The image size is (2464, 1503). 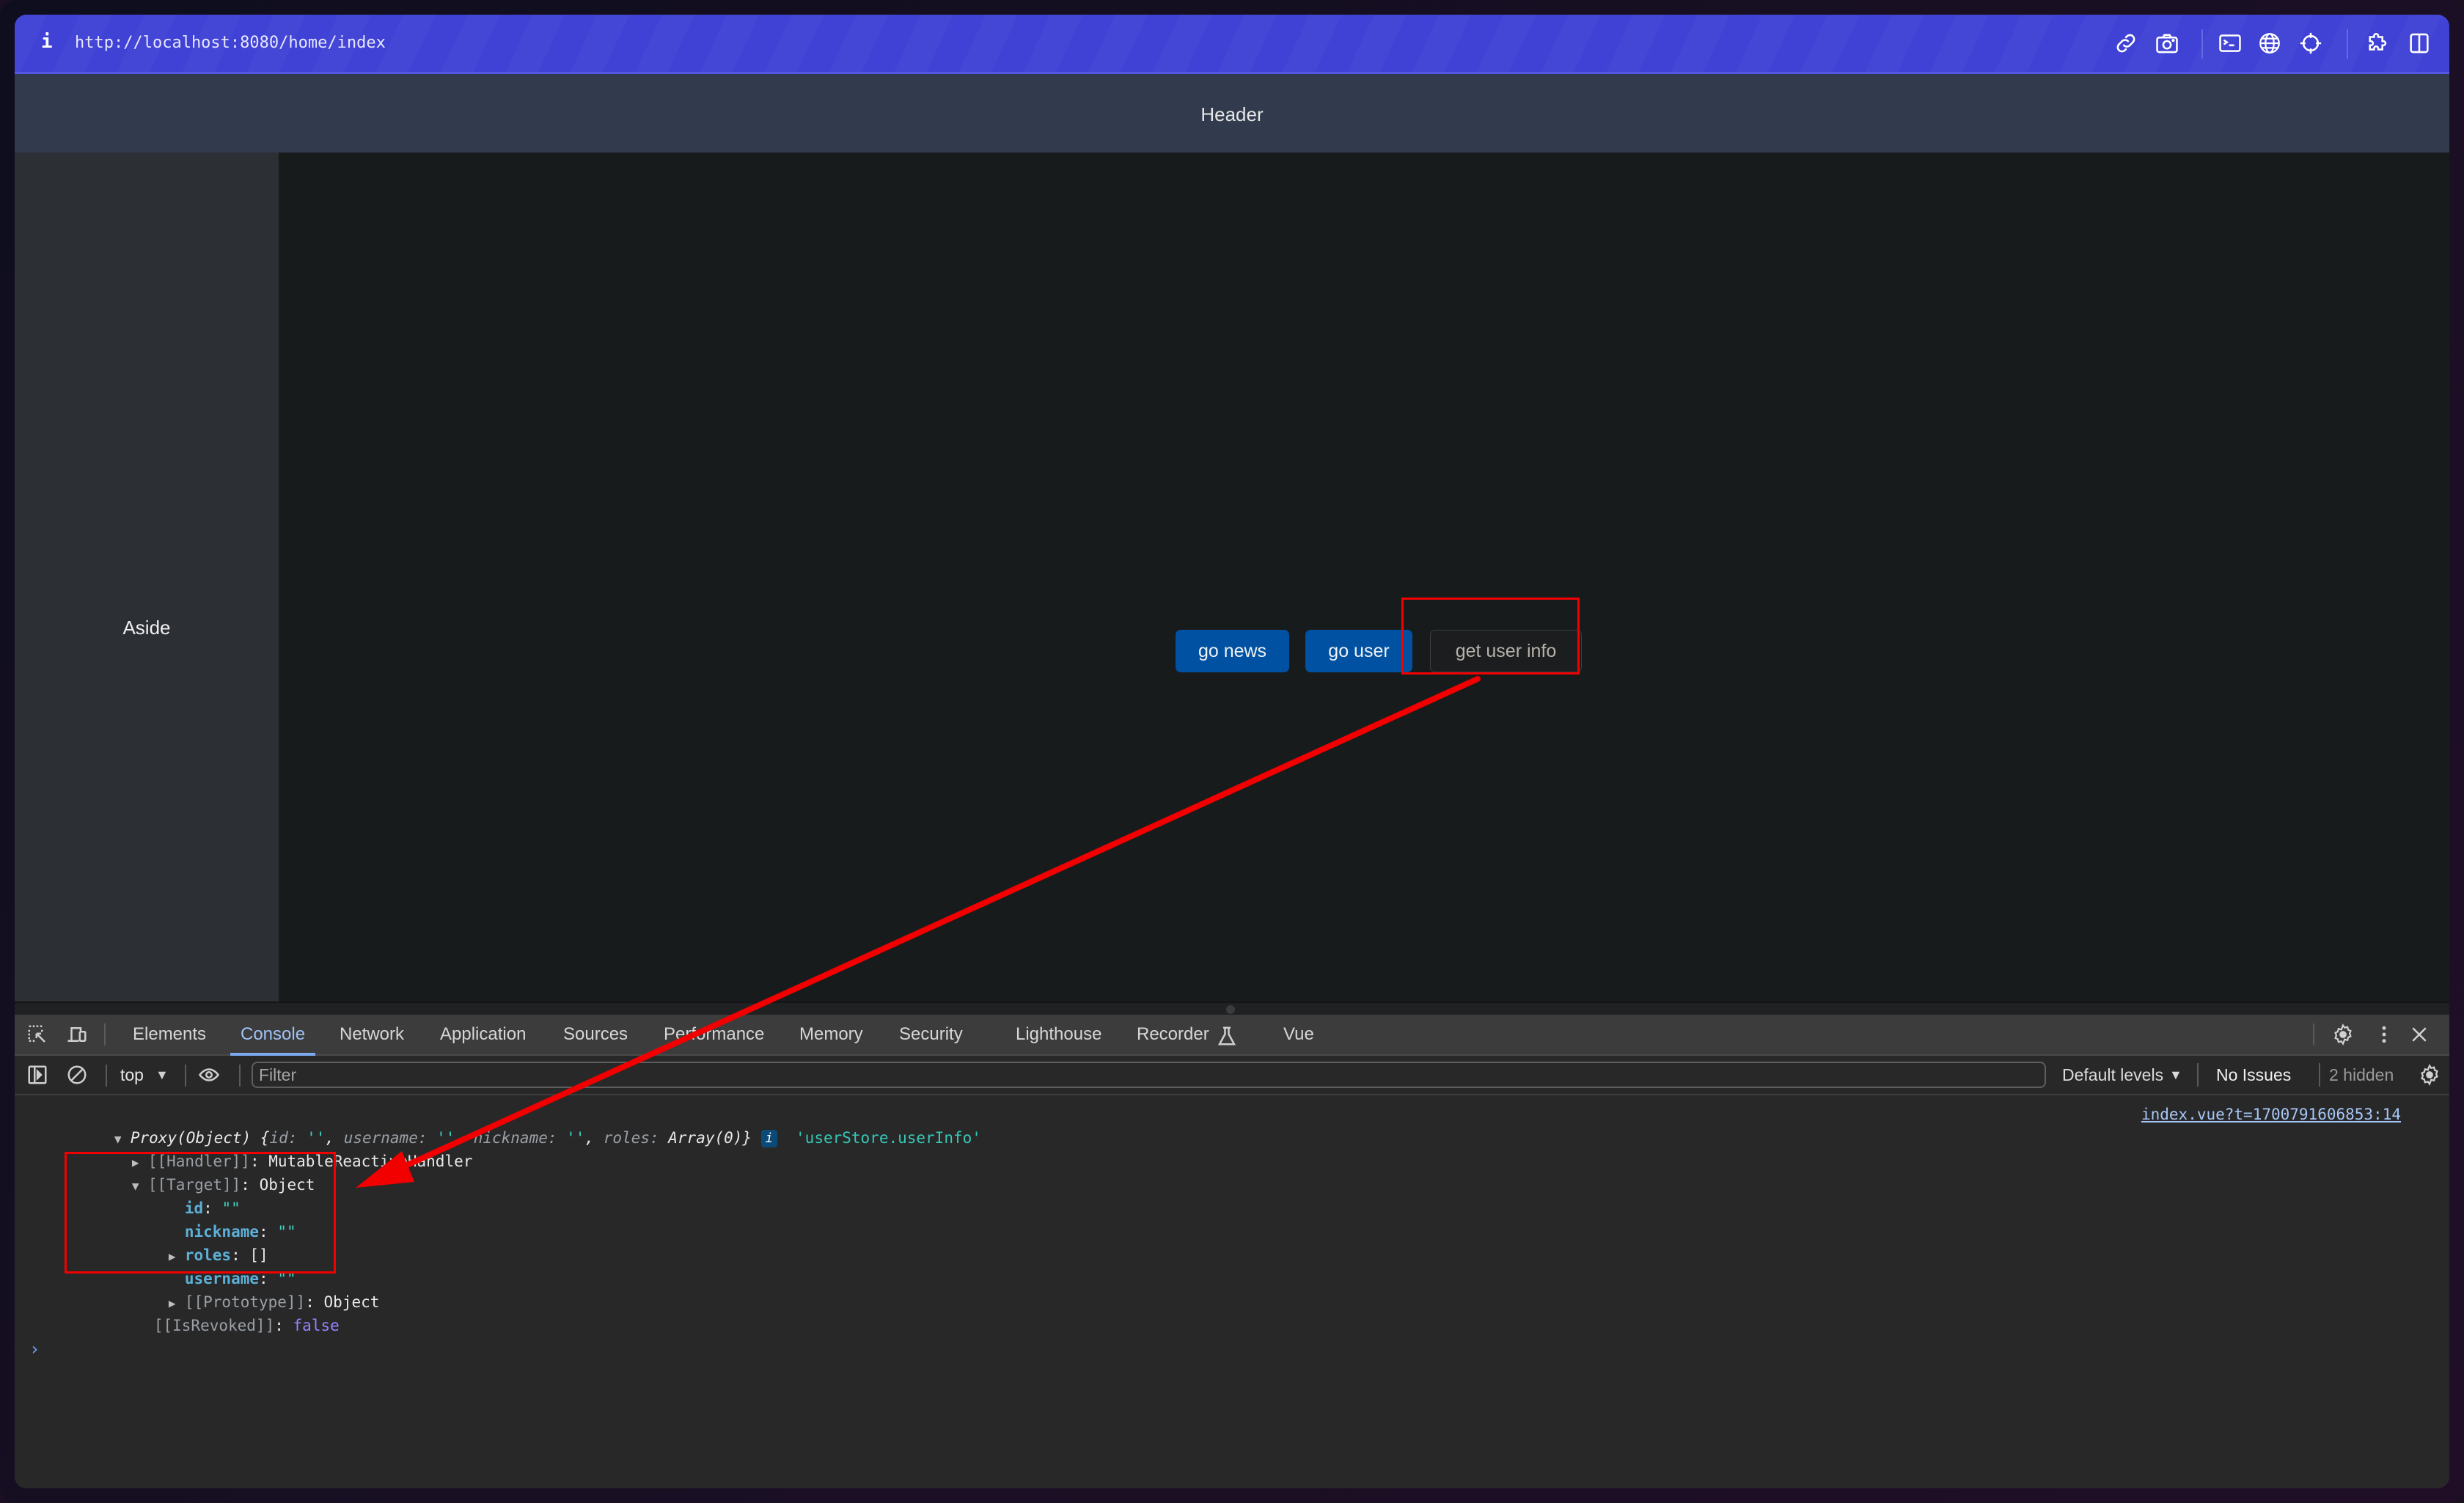 I want to click on tab-memory: Memory, so click(x=831, y=1034).